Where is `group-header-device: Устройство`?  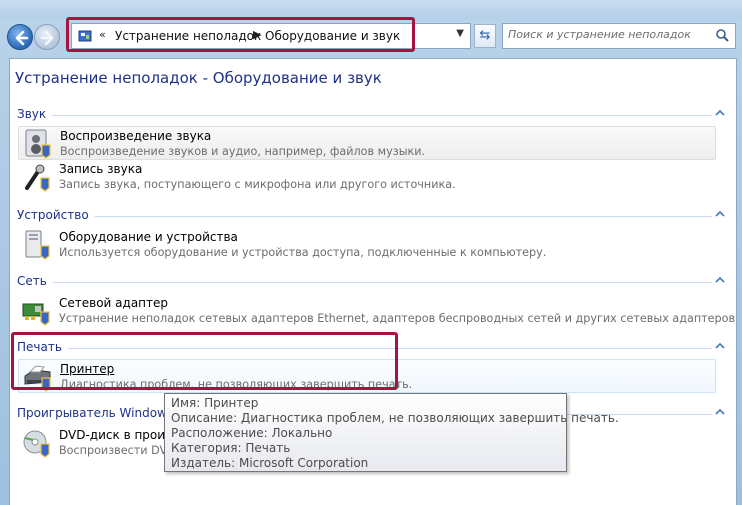 group-header-device: Устройство is located at coordinates (373, 216).